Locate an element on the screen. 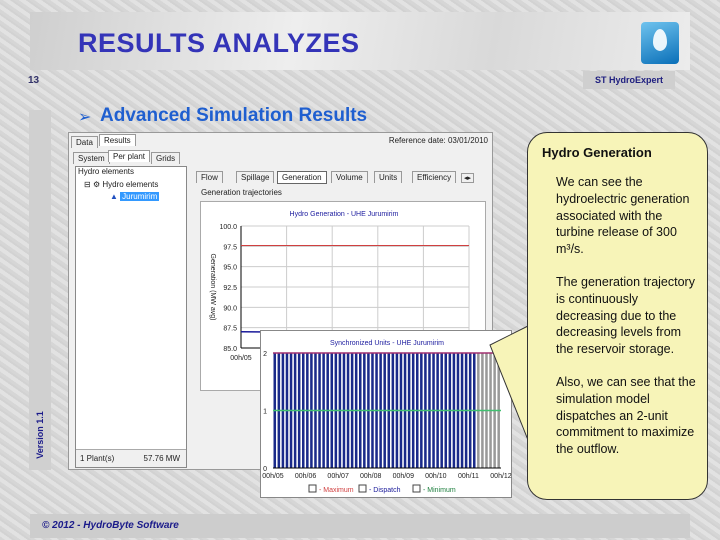 The height and width of the screenshot is (540, 720). tree-label: Hydro elements is located at coordinates (130, 184).